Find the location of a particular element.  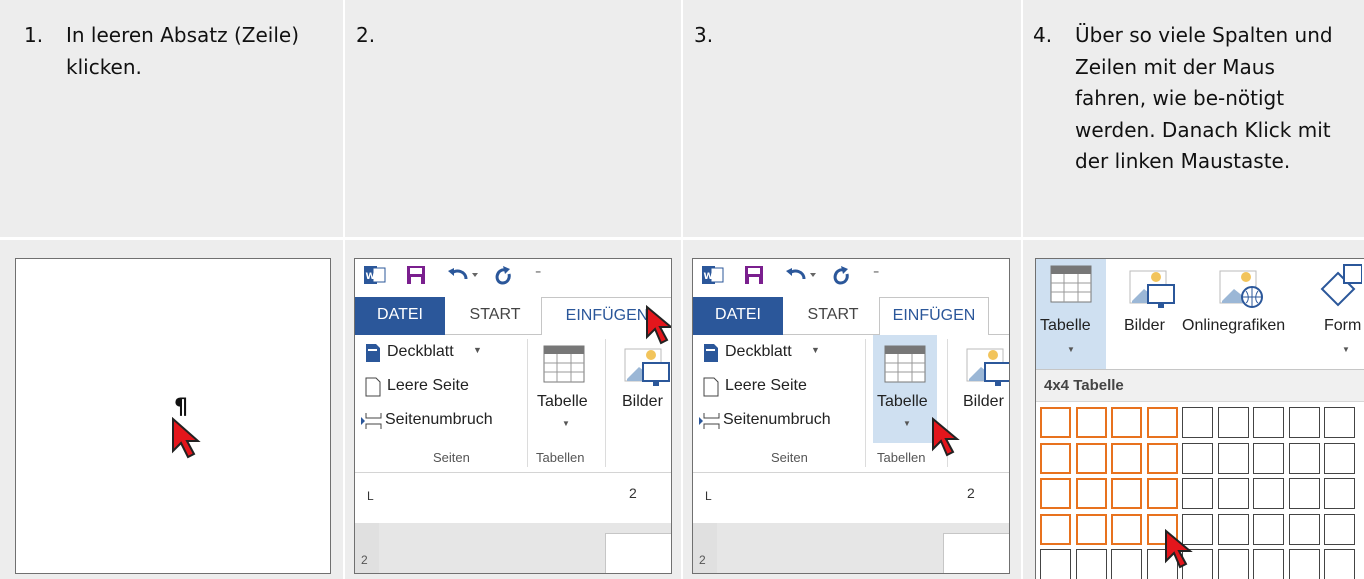

word-app-icon: W is located at coordinates (375, 275).